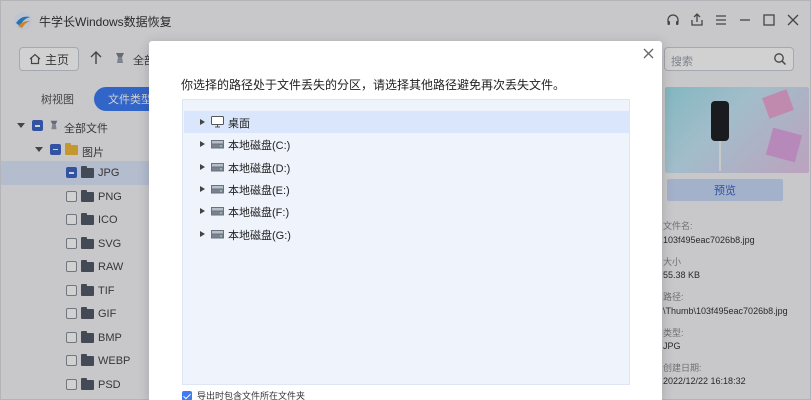 The image size is (811, 400). What do you see at coordinates (217, 123) in the screenshot?
I see `desktop-icon` at bounding box center [217, 123].